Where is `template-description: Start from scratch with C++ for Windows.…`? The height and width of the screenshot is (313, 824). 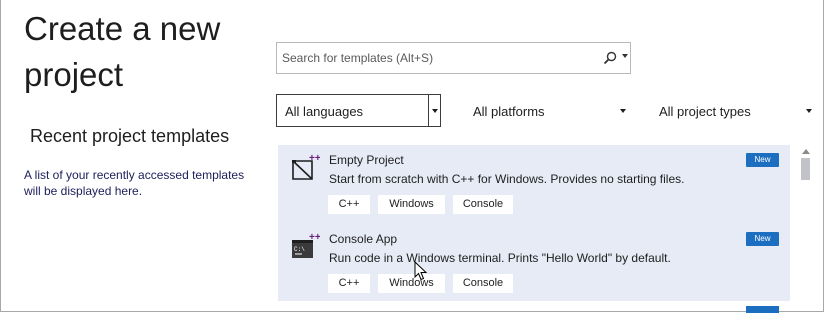 template-description: Start from scratch with C++ for Windows.… is located at coordinates (507, 179).